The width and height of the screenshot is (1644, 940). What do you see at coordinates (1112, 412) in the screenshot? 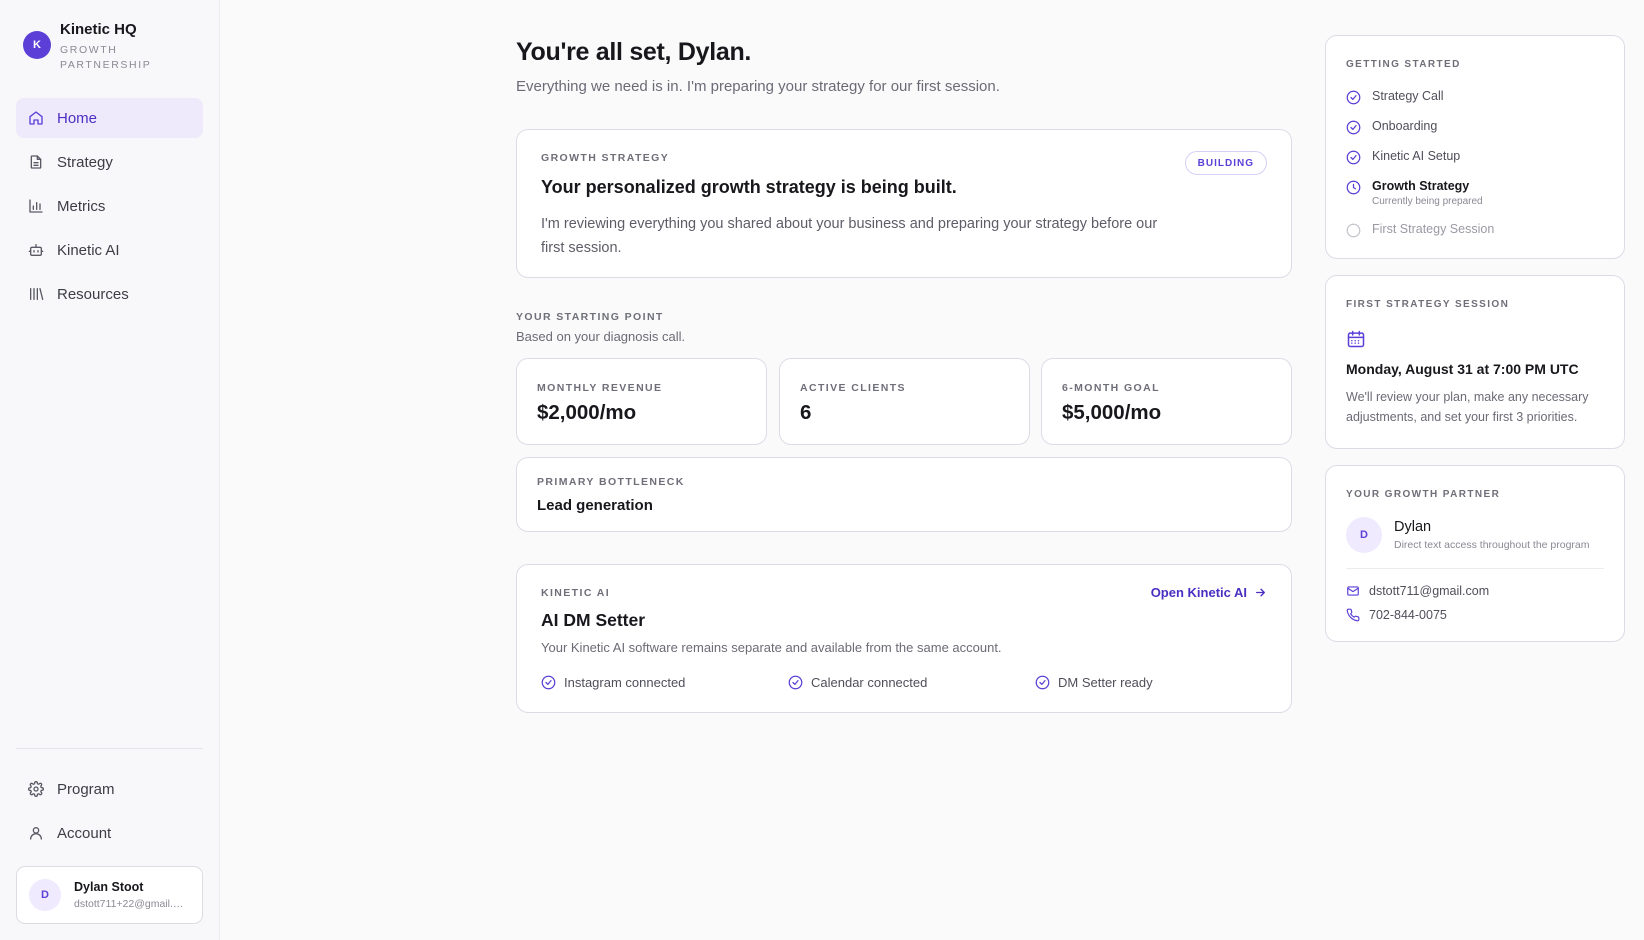
I see `metric-value: $5,000/mo` at bounding box center [1112, 412].